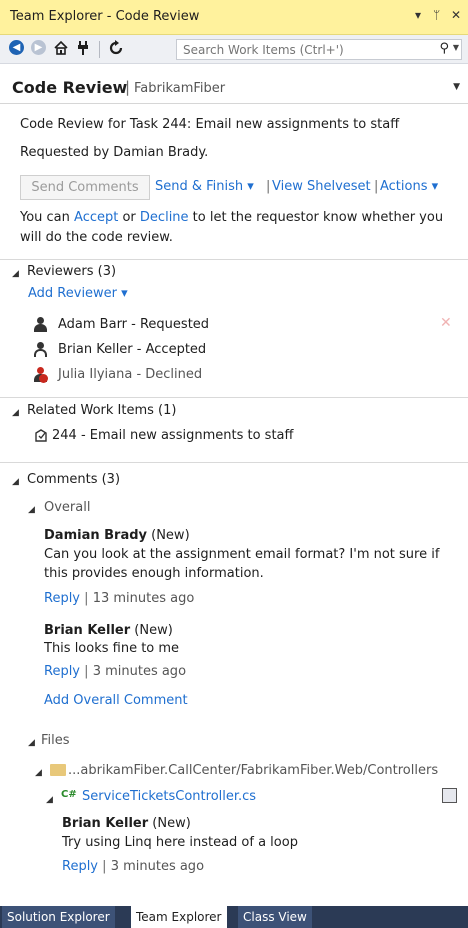  I want to click on comment-meta: Reply | 13 minutes ago, so click(119, 598).